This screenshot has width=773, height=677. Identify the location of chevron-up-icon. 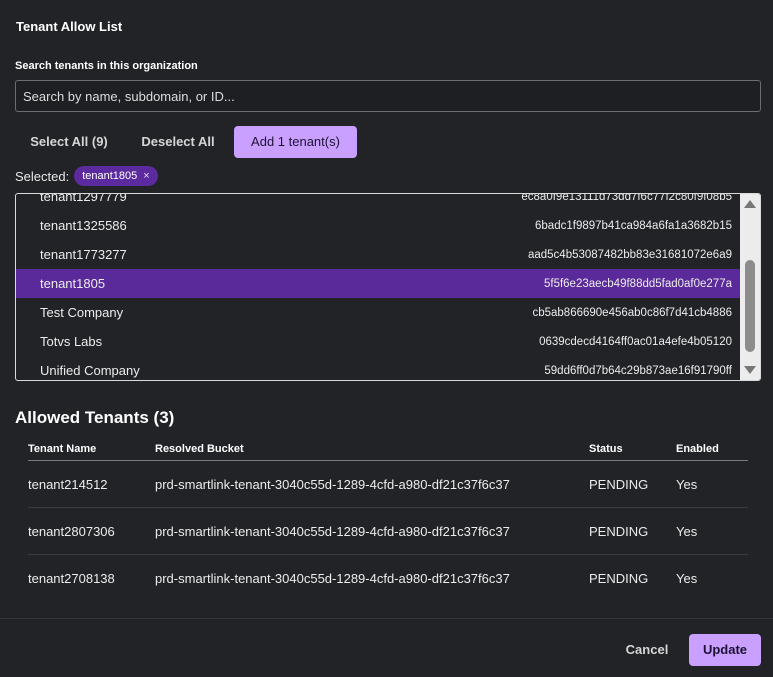
(750, 204).